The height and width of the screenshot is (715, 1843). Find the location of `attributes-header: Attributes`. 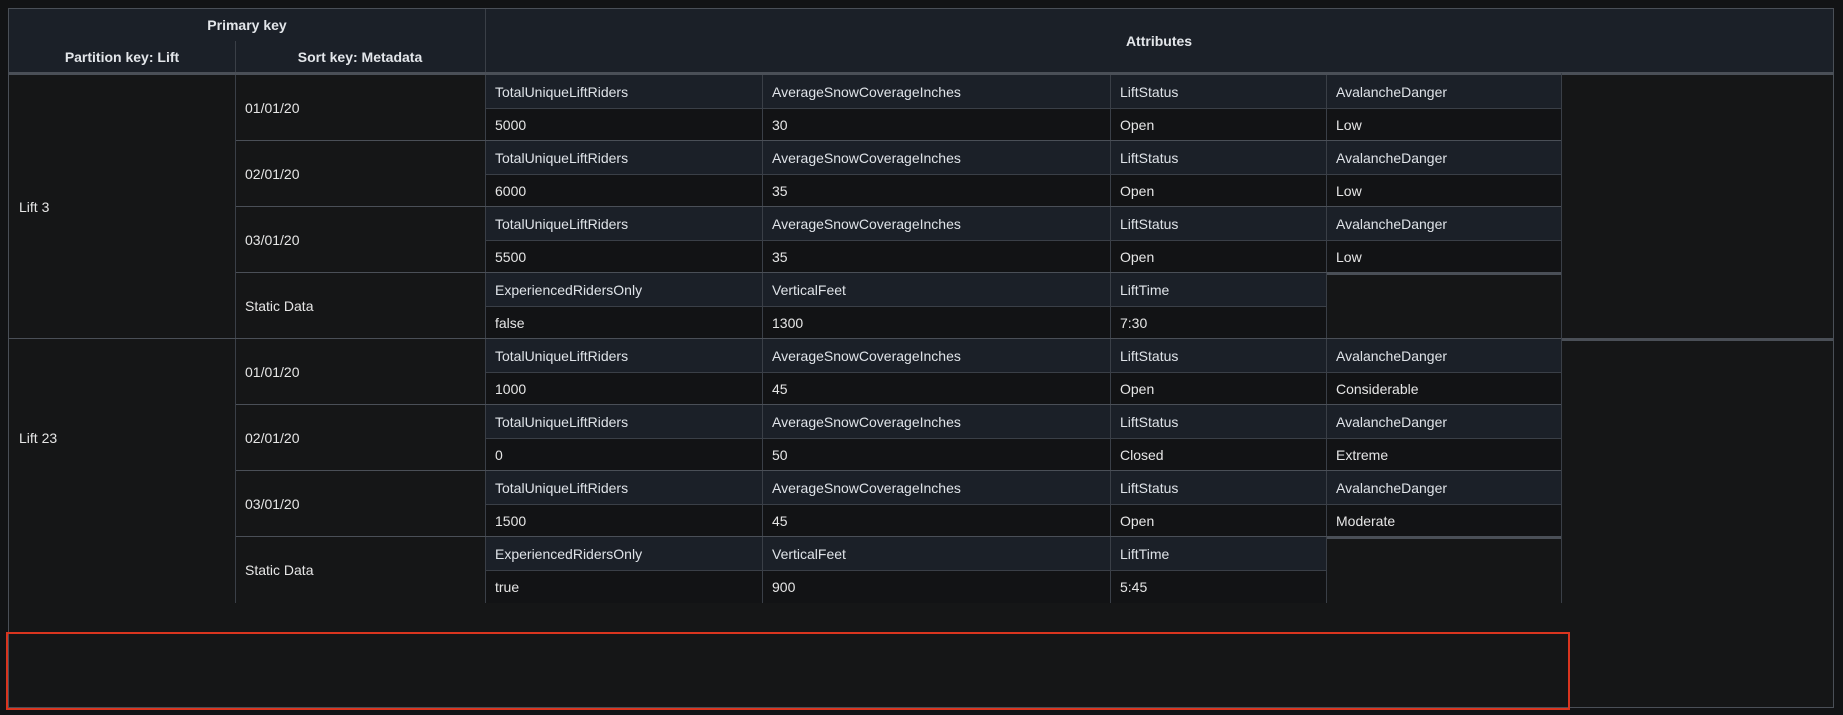

attributes-header: Attributes is located at coordinates (1159, 41).